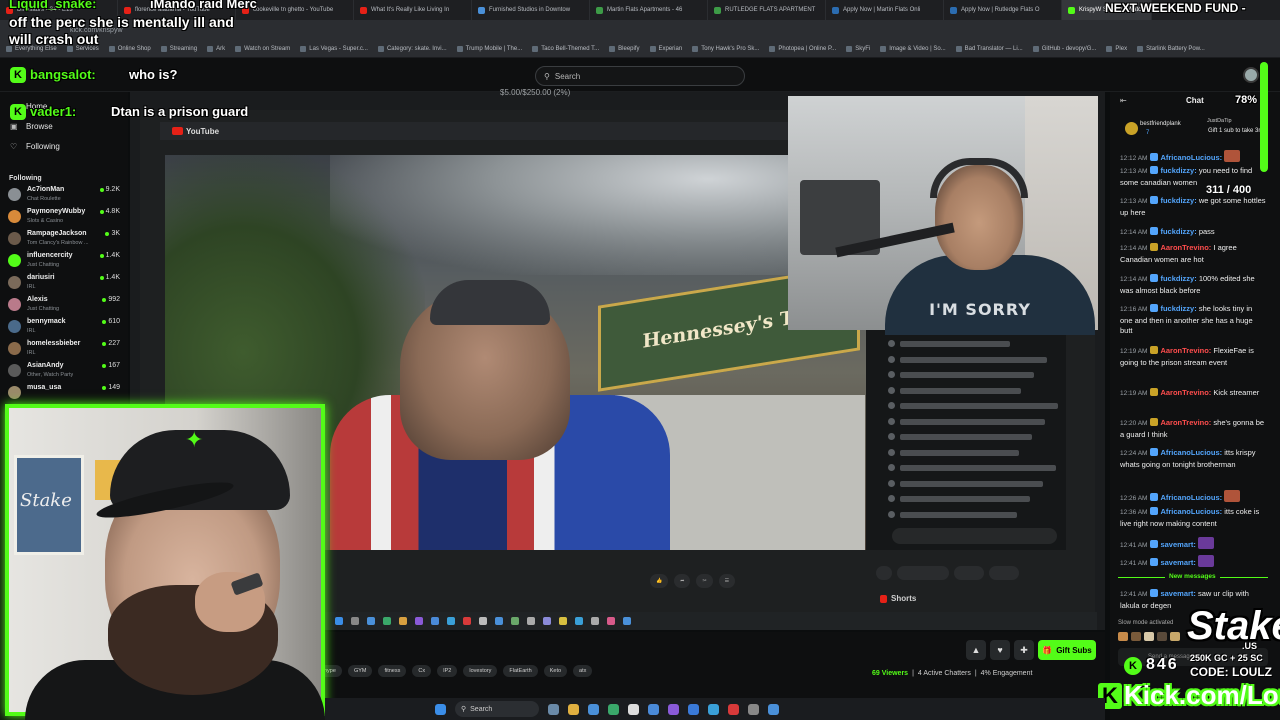  I want to click on ghost-chat-line, so click(966, 437).